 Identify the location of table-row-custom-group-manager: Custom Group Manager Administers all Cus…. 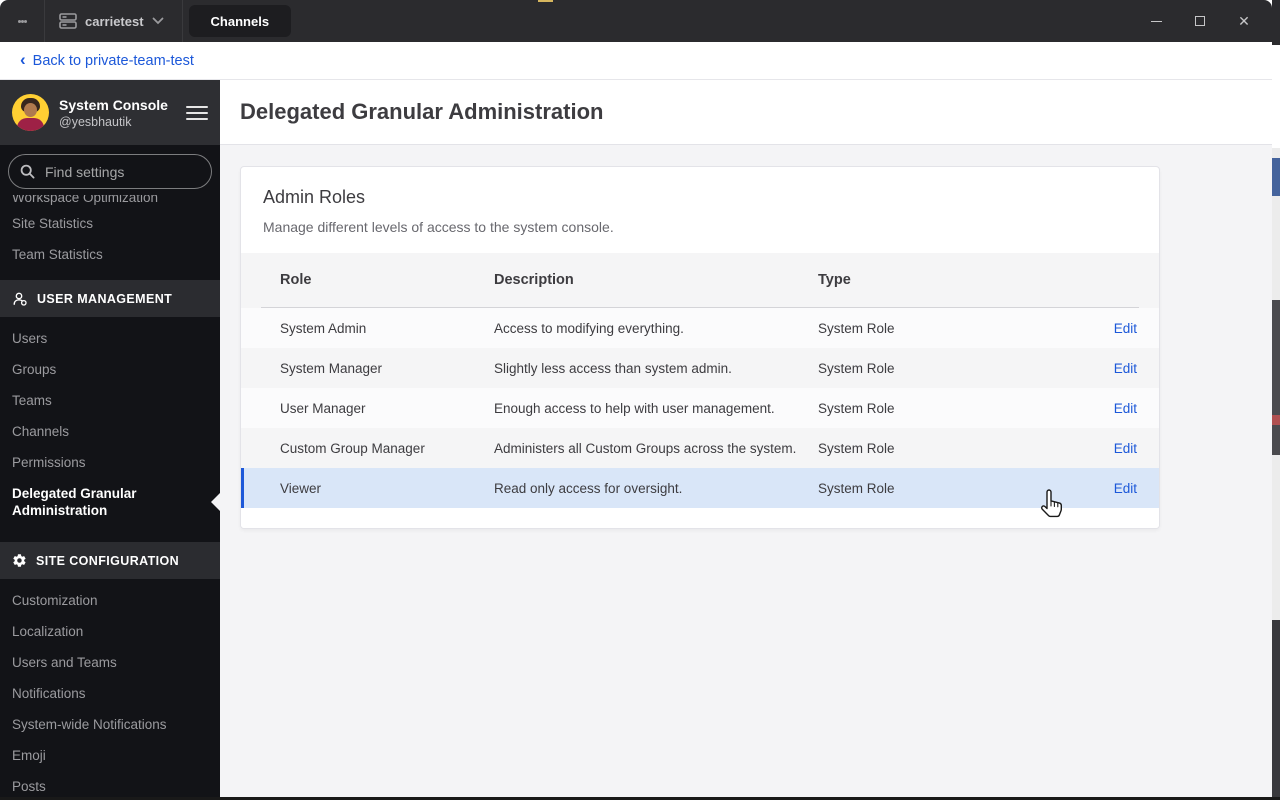
(700, 448).